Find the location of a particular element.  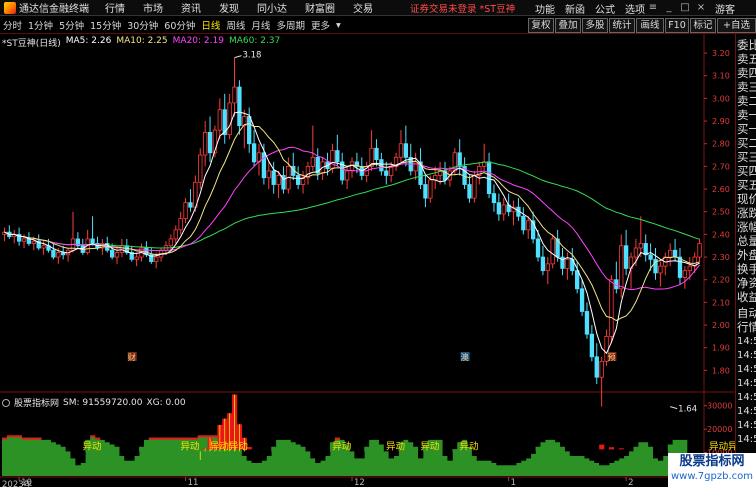

period-daily: 日线 is located at coordinates (210, 25).